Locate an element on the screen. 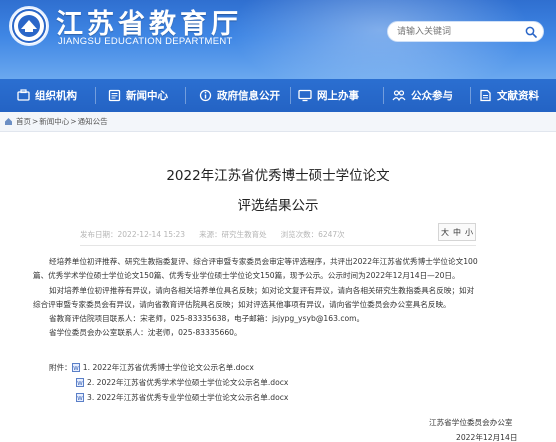  attachments-row: W 2. 2022年江苏省优秀学术学位硕士学位论文公示名单.docx is located at coordinates (182, 382).